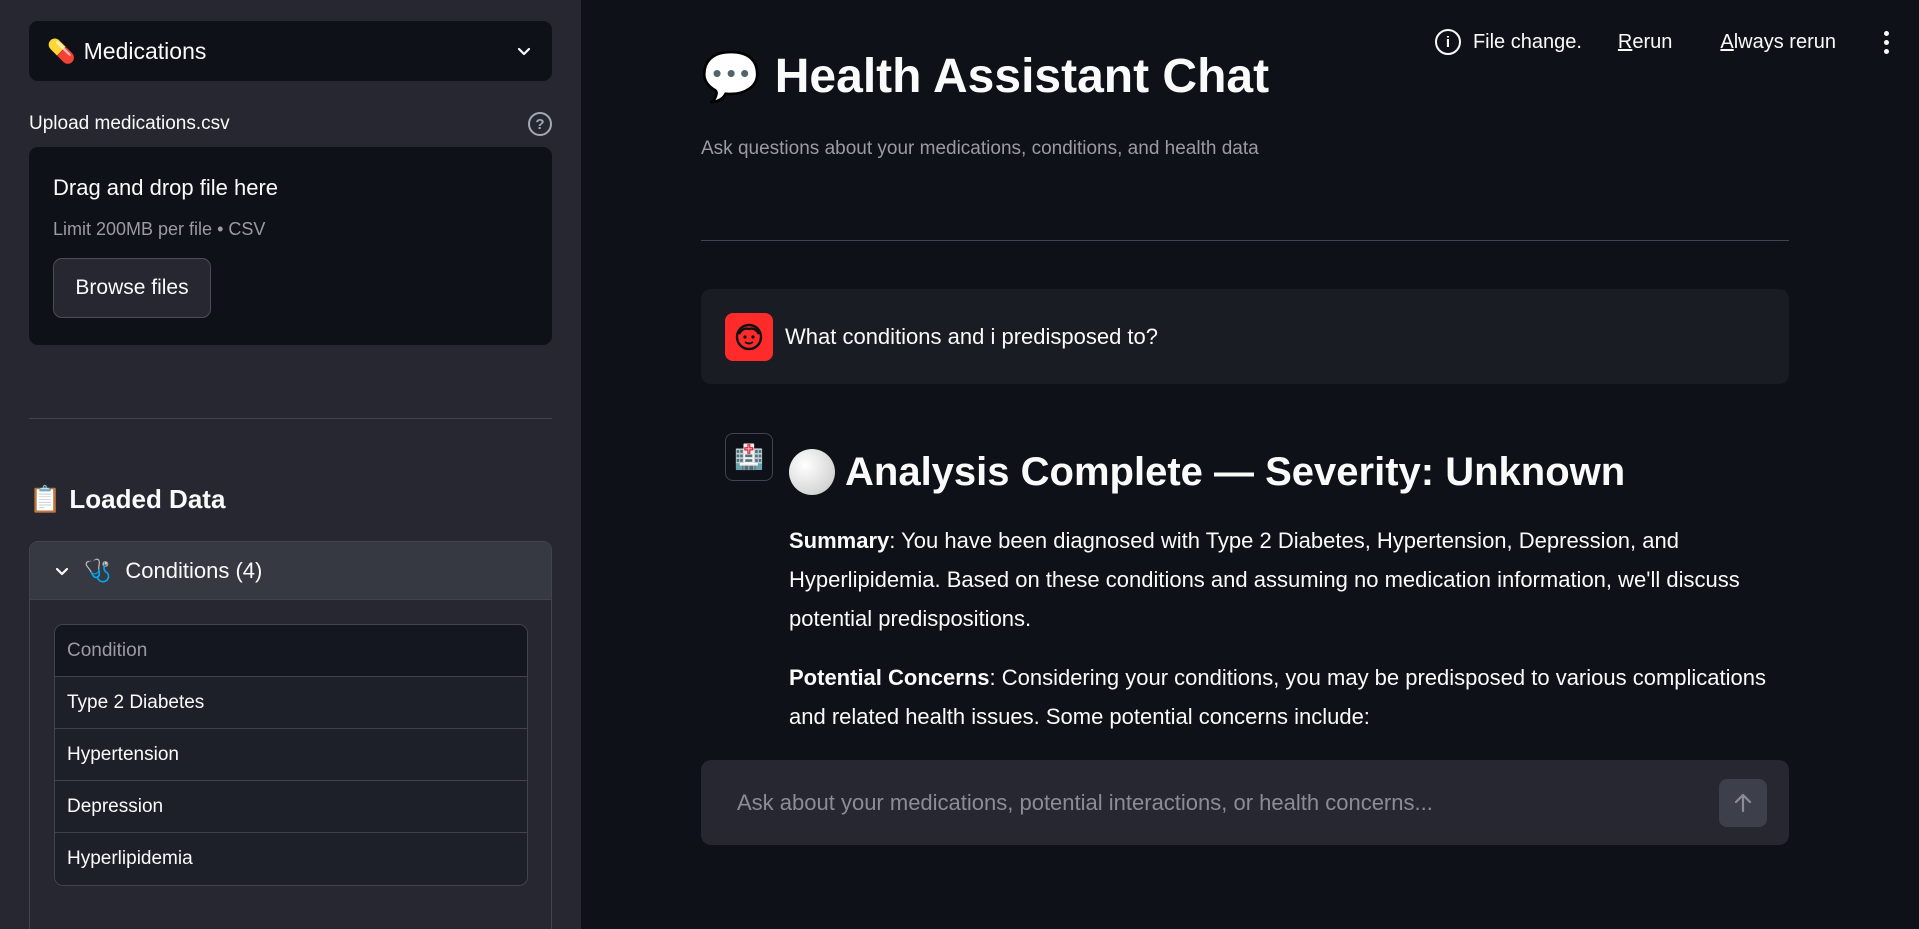  I want to click on always-rerun-button: Always rerun, so click(1778, 42).